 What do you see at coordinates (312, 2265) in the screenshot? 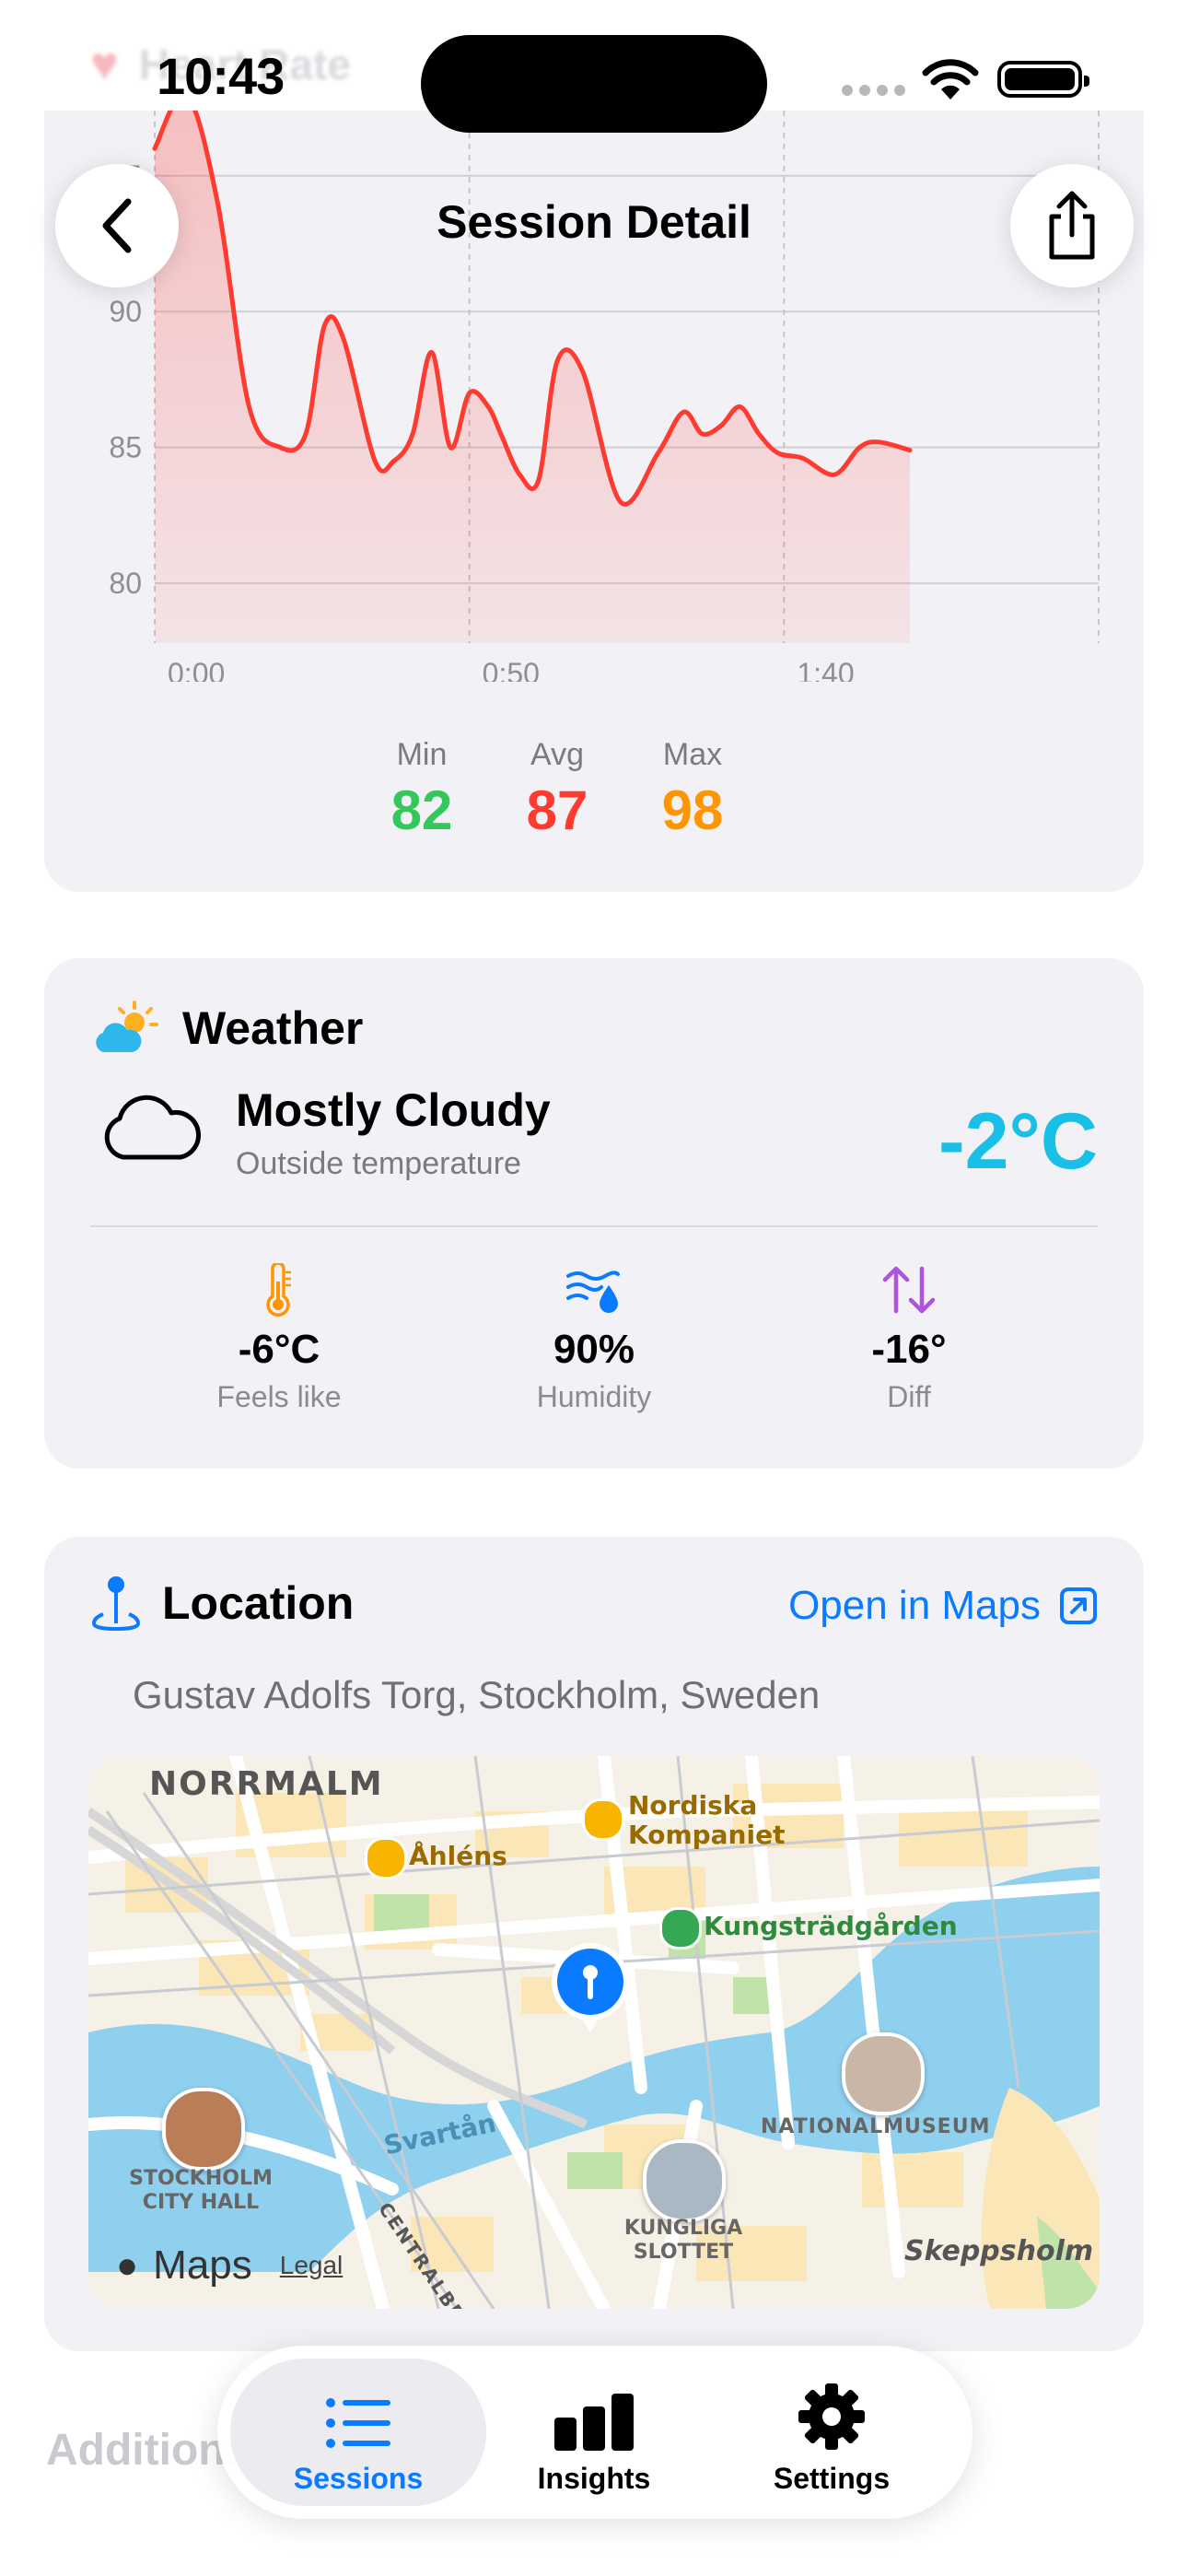
I see `legal-link: Legal` at bounding box center [312, 2265].